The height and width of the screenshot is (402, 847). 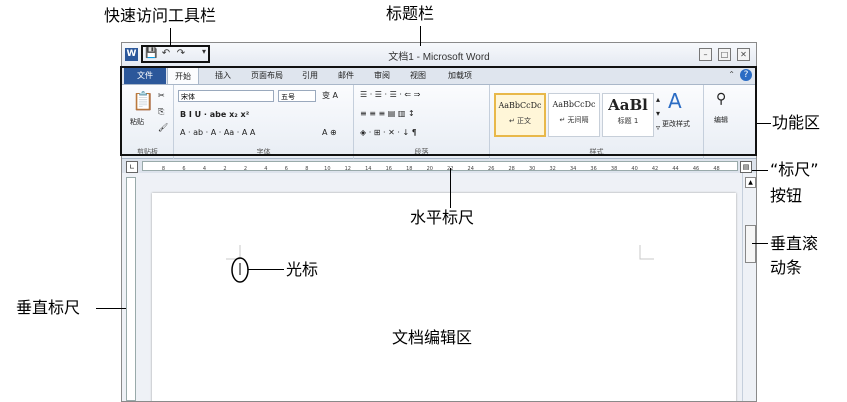 What do you see at coordinates (420, 36) in the screenshot?
I see `leader-title-bar` at bounding box center [420, 36].